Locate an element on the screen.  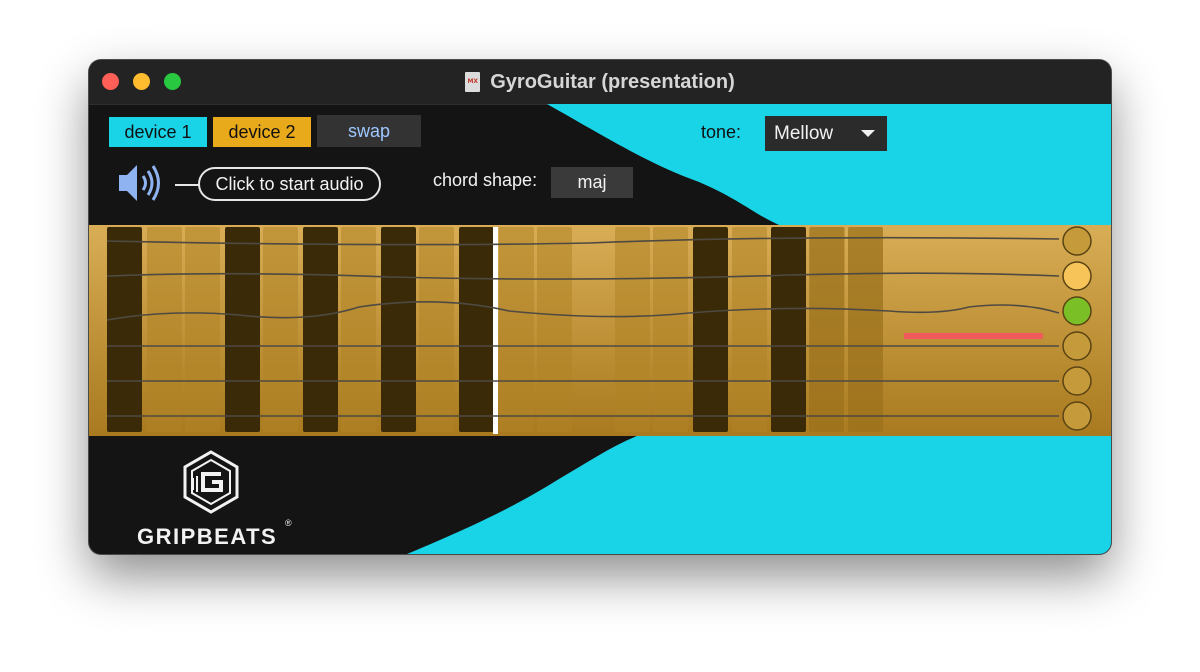
gripbeats-logo: GRIPBEATS ® is located at coordinates (217, 500).